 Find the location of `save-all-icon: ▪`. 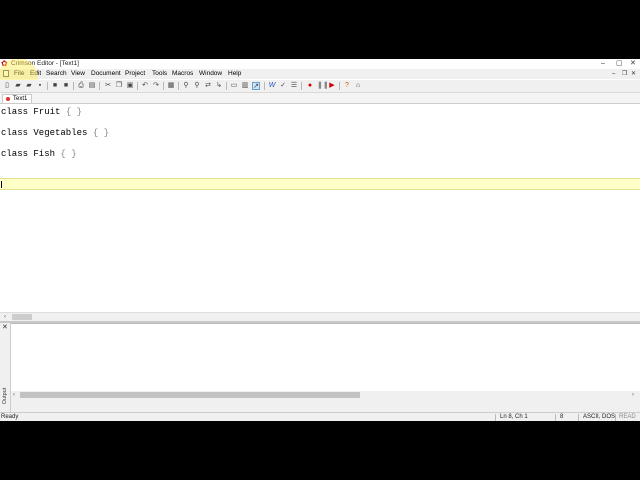

save-all-icon: ▪ is located at coordinates (40, 86).